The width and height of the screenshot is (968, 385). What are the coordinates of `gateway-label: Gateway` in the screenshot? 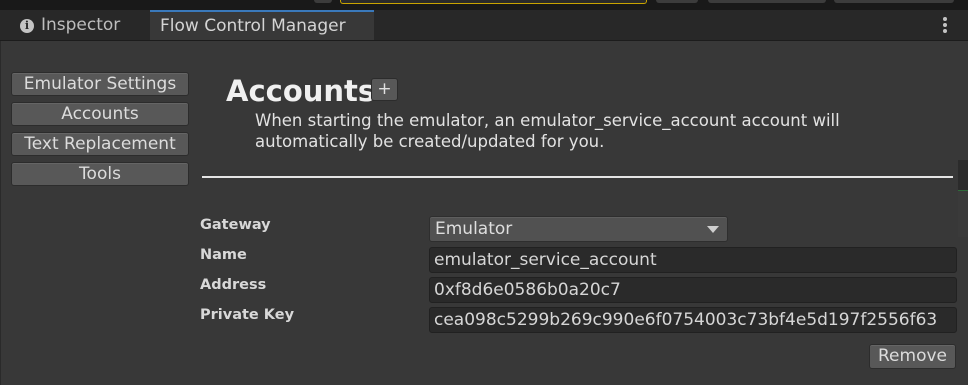 It's located at (235, 225).